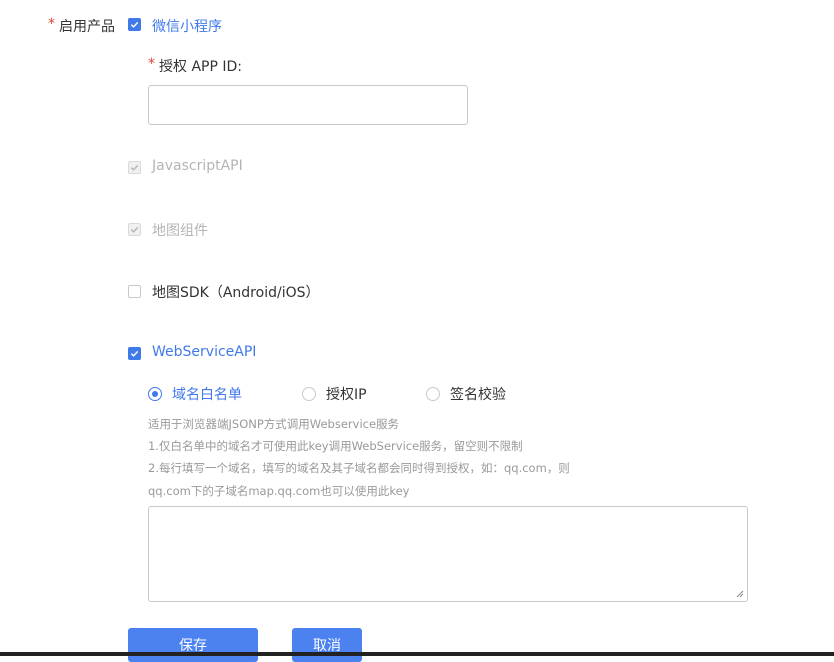  Describe the element at coordinates (180, 231) in the screenshot. I see `product-label-map-component: 地图组件` at that location.